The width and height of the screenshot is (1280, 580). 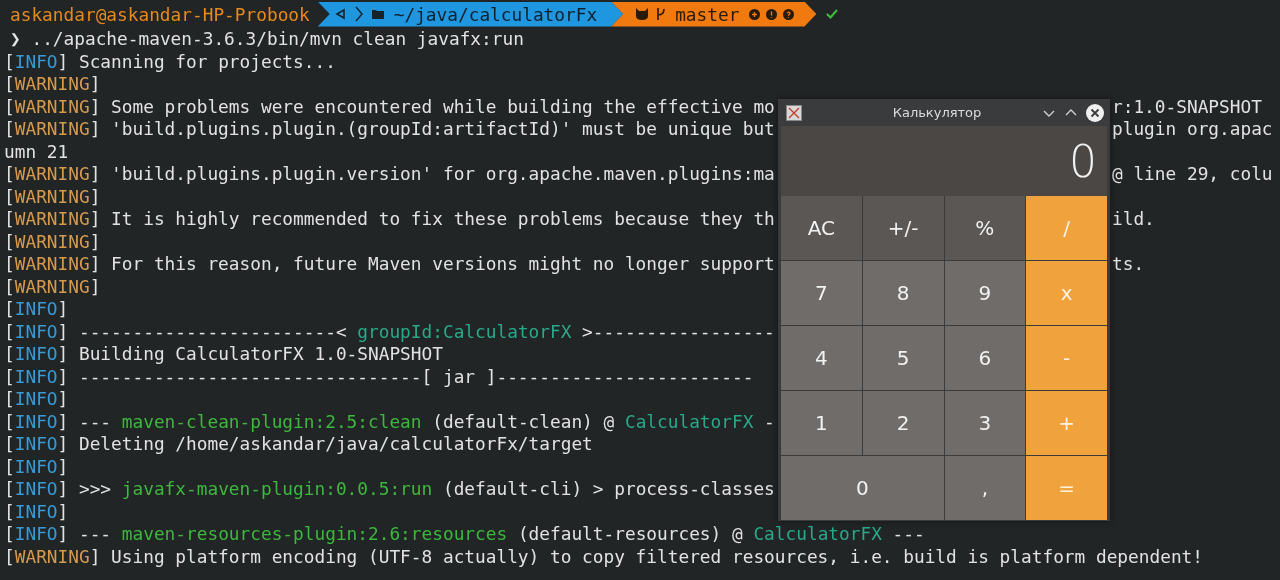 I want to click on terminal-line: [INFO] --------------------------------[ jar ]------------------------, so click(x=379, y=376).